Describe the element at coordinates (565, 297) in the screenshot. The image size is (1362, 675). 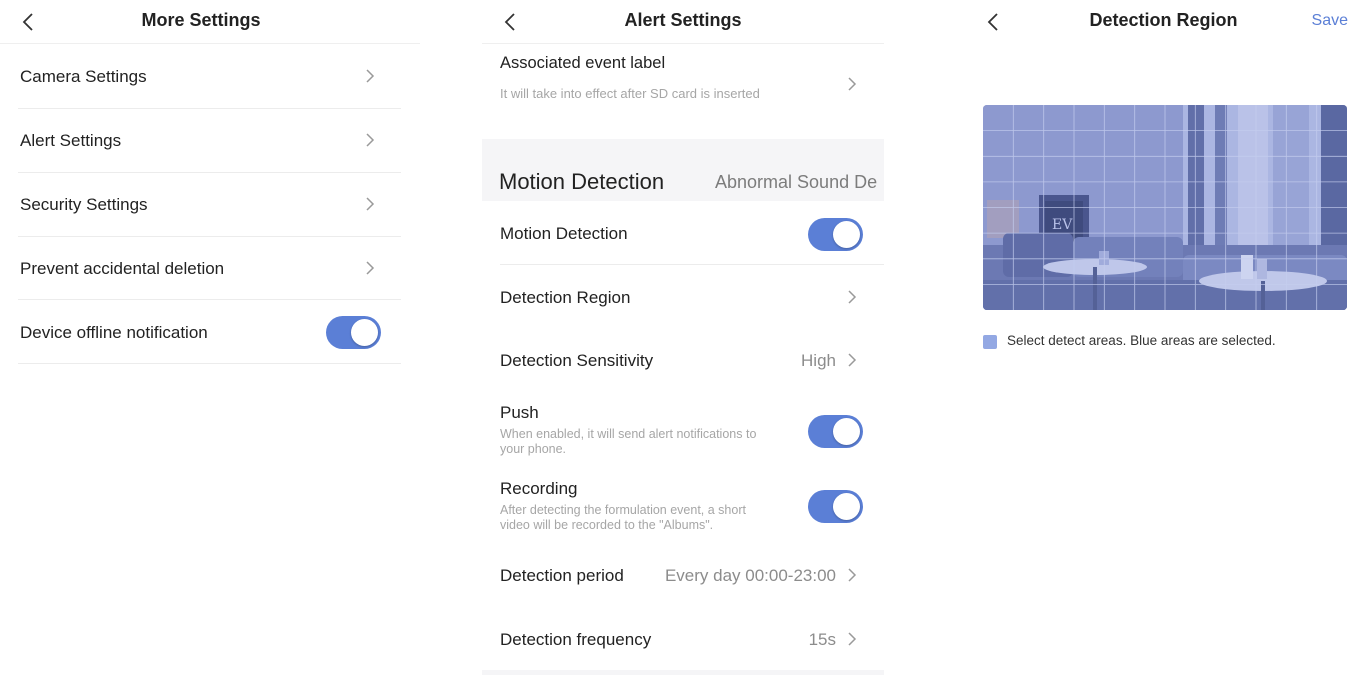
I see `detection-region-label: Detection Region` at that location.